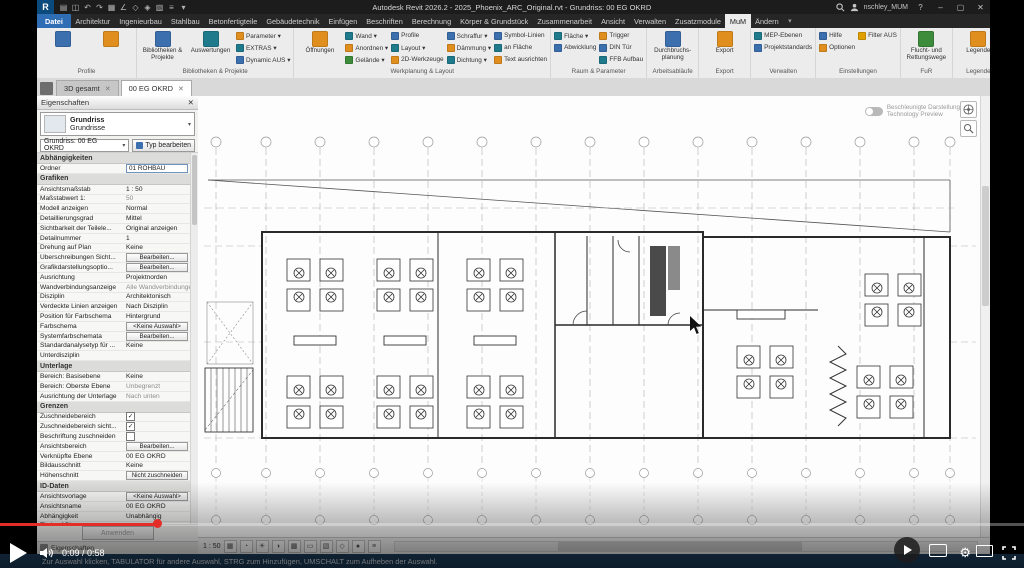 This screenshot has height=568, width=1024. Describe the element at coordinates (1009, 553) in the screenshot. I see `fullscreen-button` at that location.